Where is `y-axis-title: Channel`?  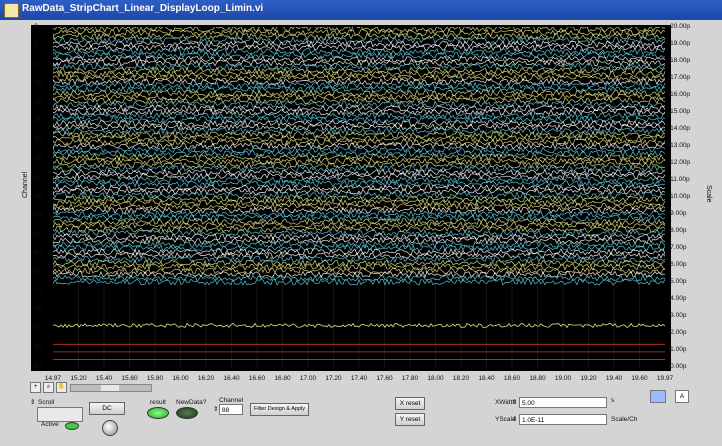 y-axis-title: Channel is located at coordinates (25, 184).